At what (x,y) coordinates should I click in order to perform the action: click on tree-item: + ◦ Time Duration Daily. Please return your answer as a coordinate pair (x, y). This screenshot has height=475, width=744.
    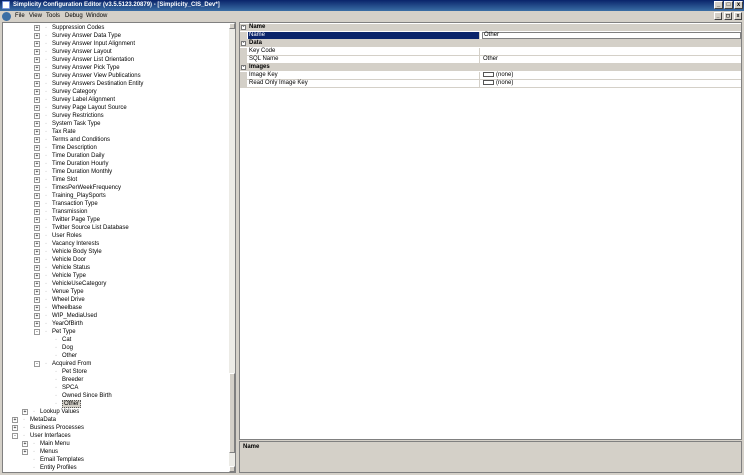
    Looking at the image, I should click on (116, 156).